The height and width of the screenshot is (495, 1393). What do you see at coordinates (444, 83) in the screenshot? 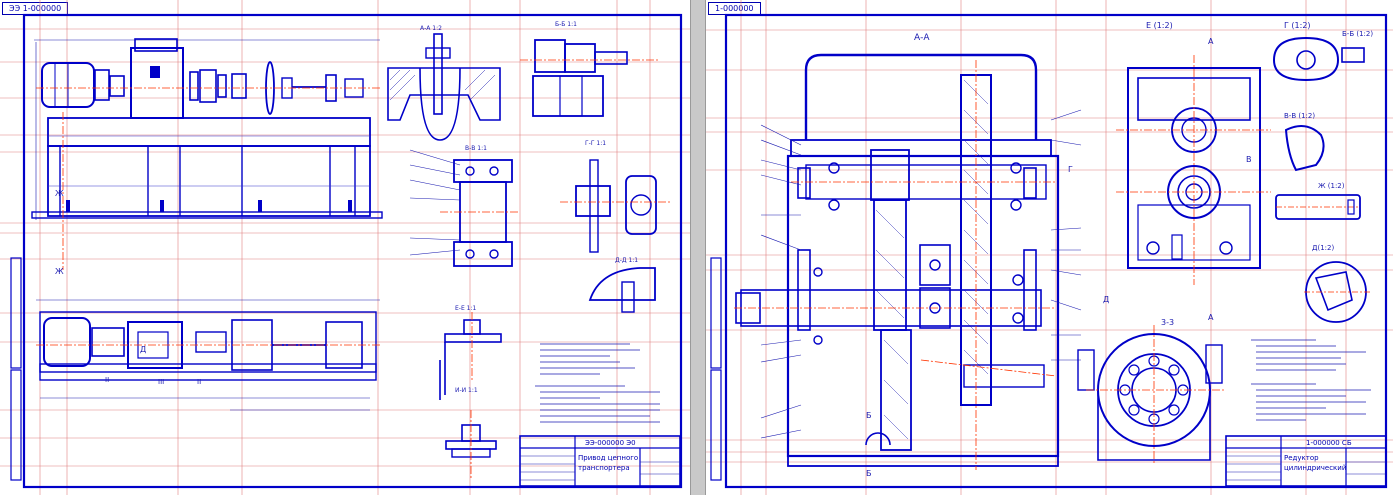
I see `detail-a: А-А 1:2` at bounding box center [444, 83].